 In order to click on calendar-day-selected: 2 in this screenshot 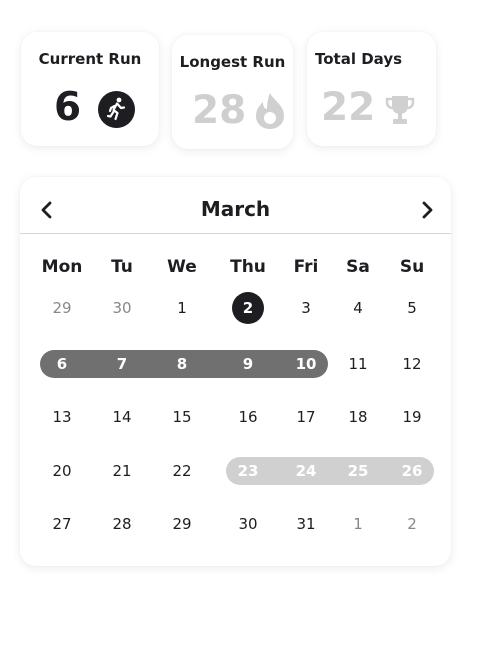, I will do `click(248, 308)`.